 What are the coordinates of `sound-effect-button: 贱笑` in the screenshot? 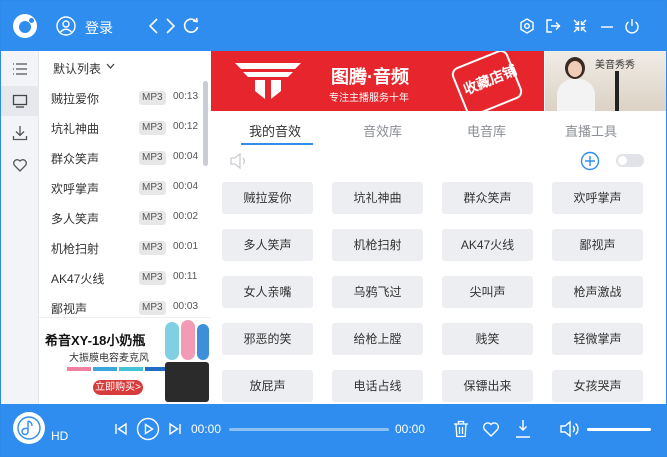 It's located at (487, 339).